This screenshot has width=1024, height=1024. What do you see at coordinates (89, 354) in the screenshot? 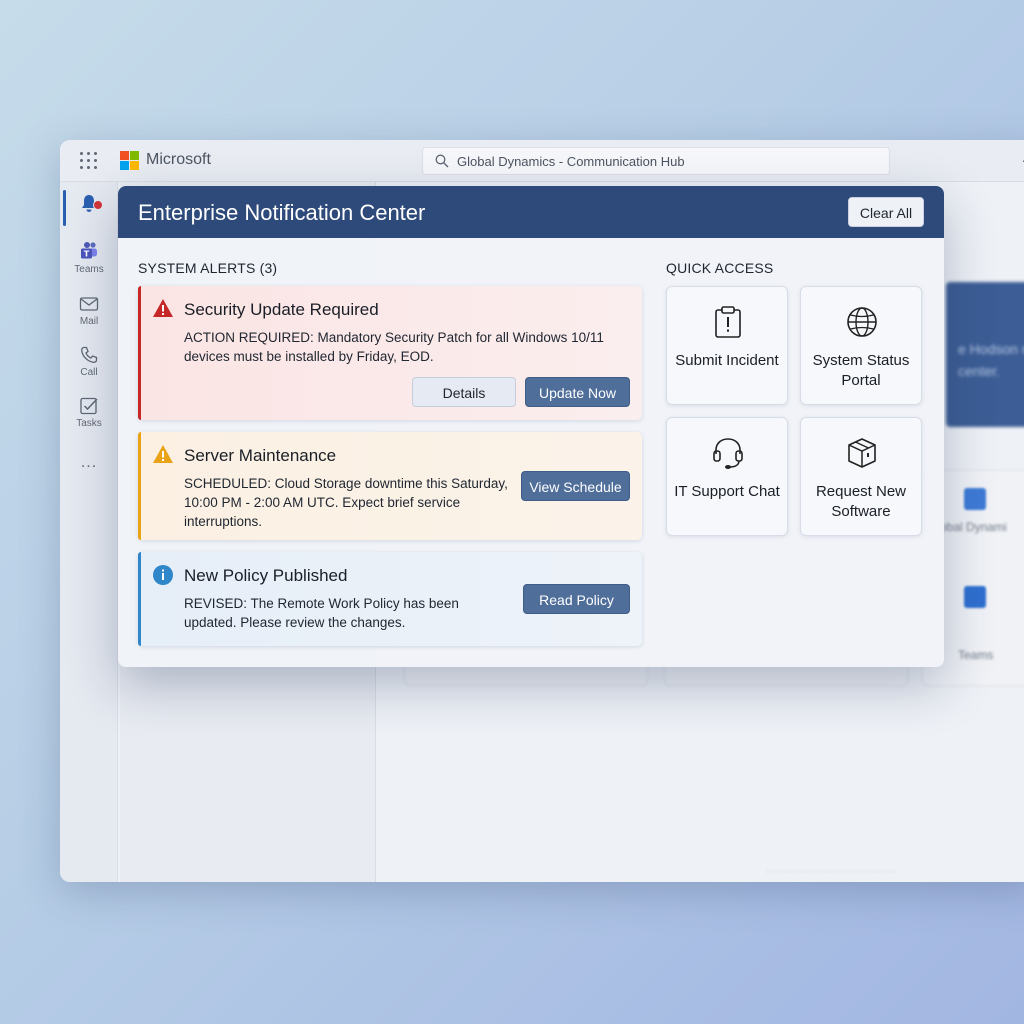
I see `phone-icon` at bounding box center [89, 354].